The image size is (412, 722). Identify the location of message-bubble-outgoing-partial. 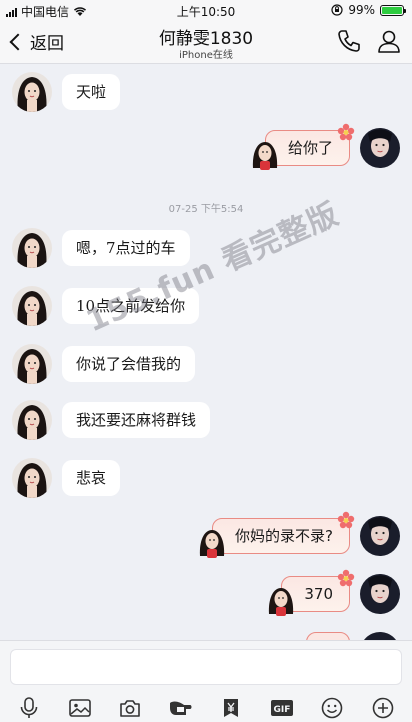
(328, 636).